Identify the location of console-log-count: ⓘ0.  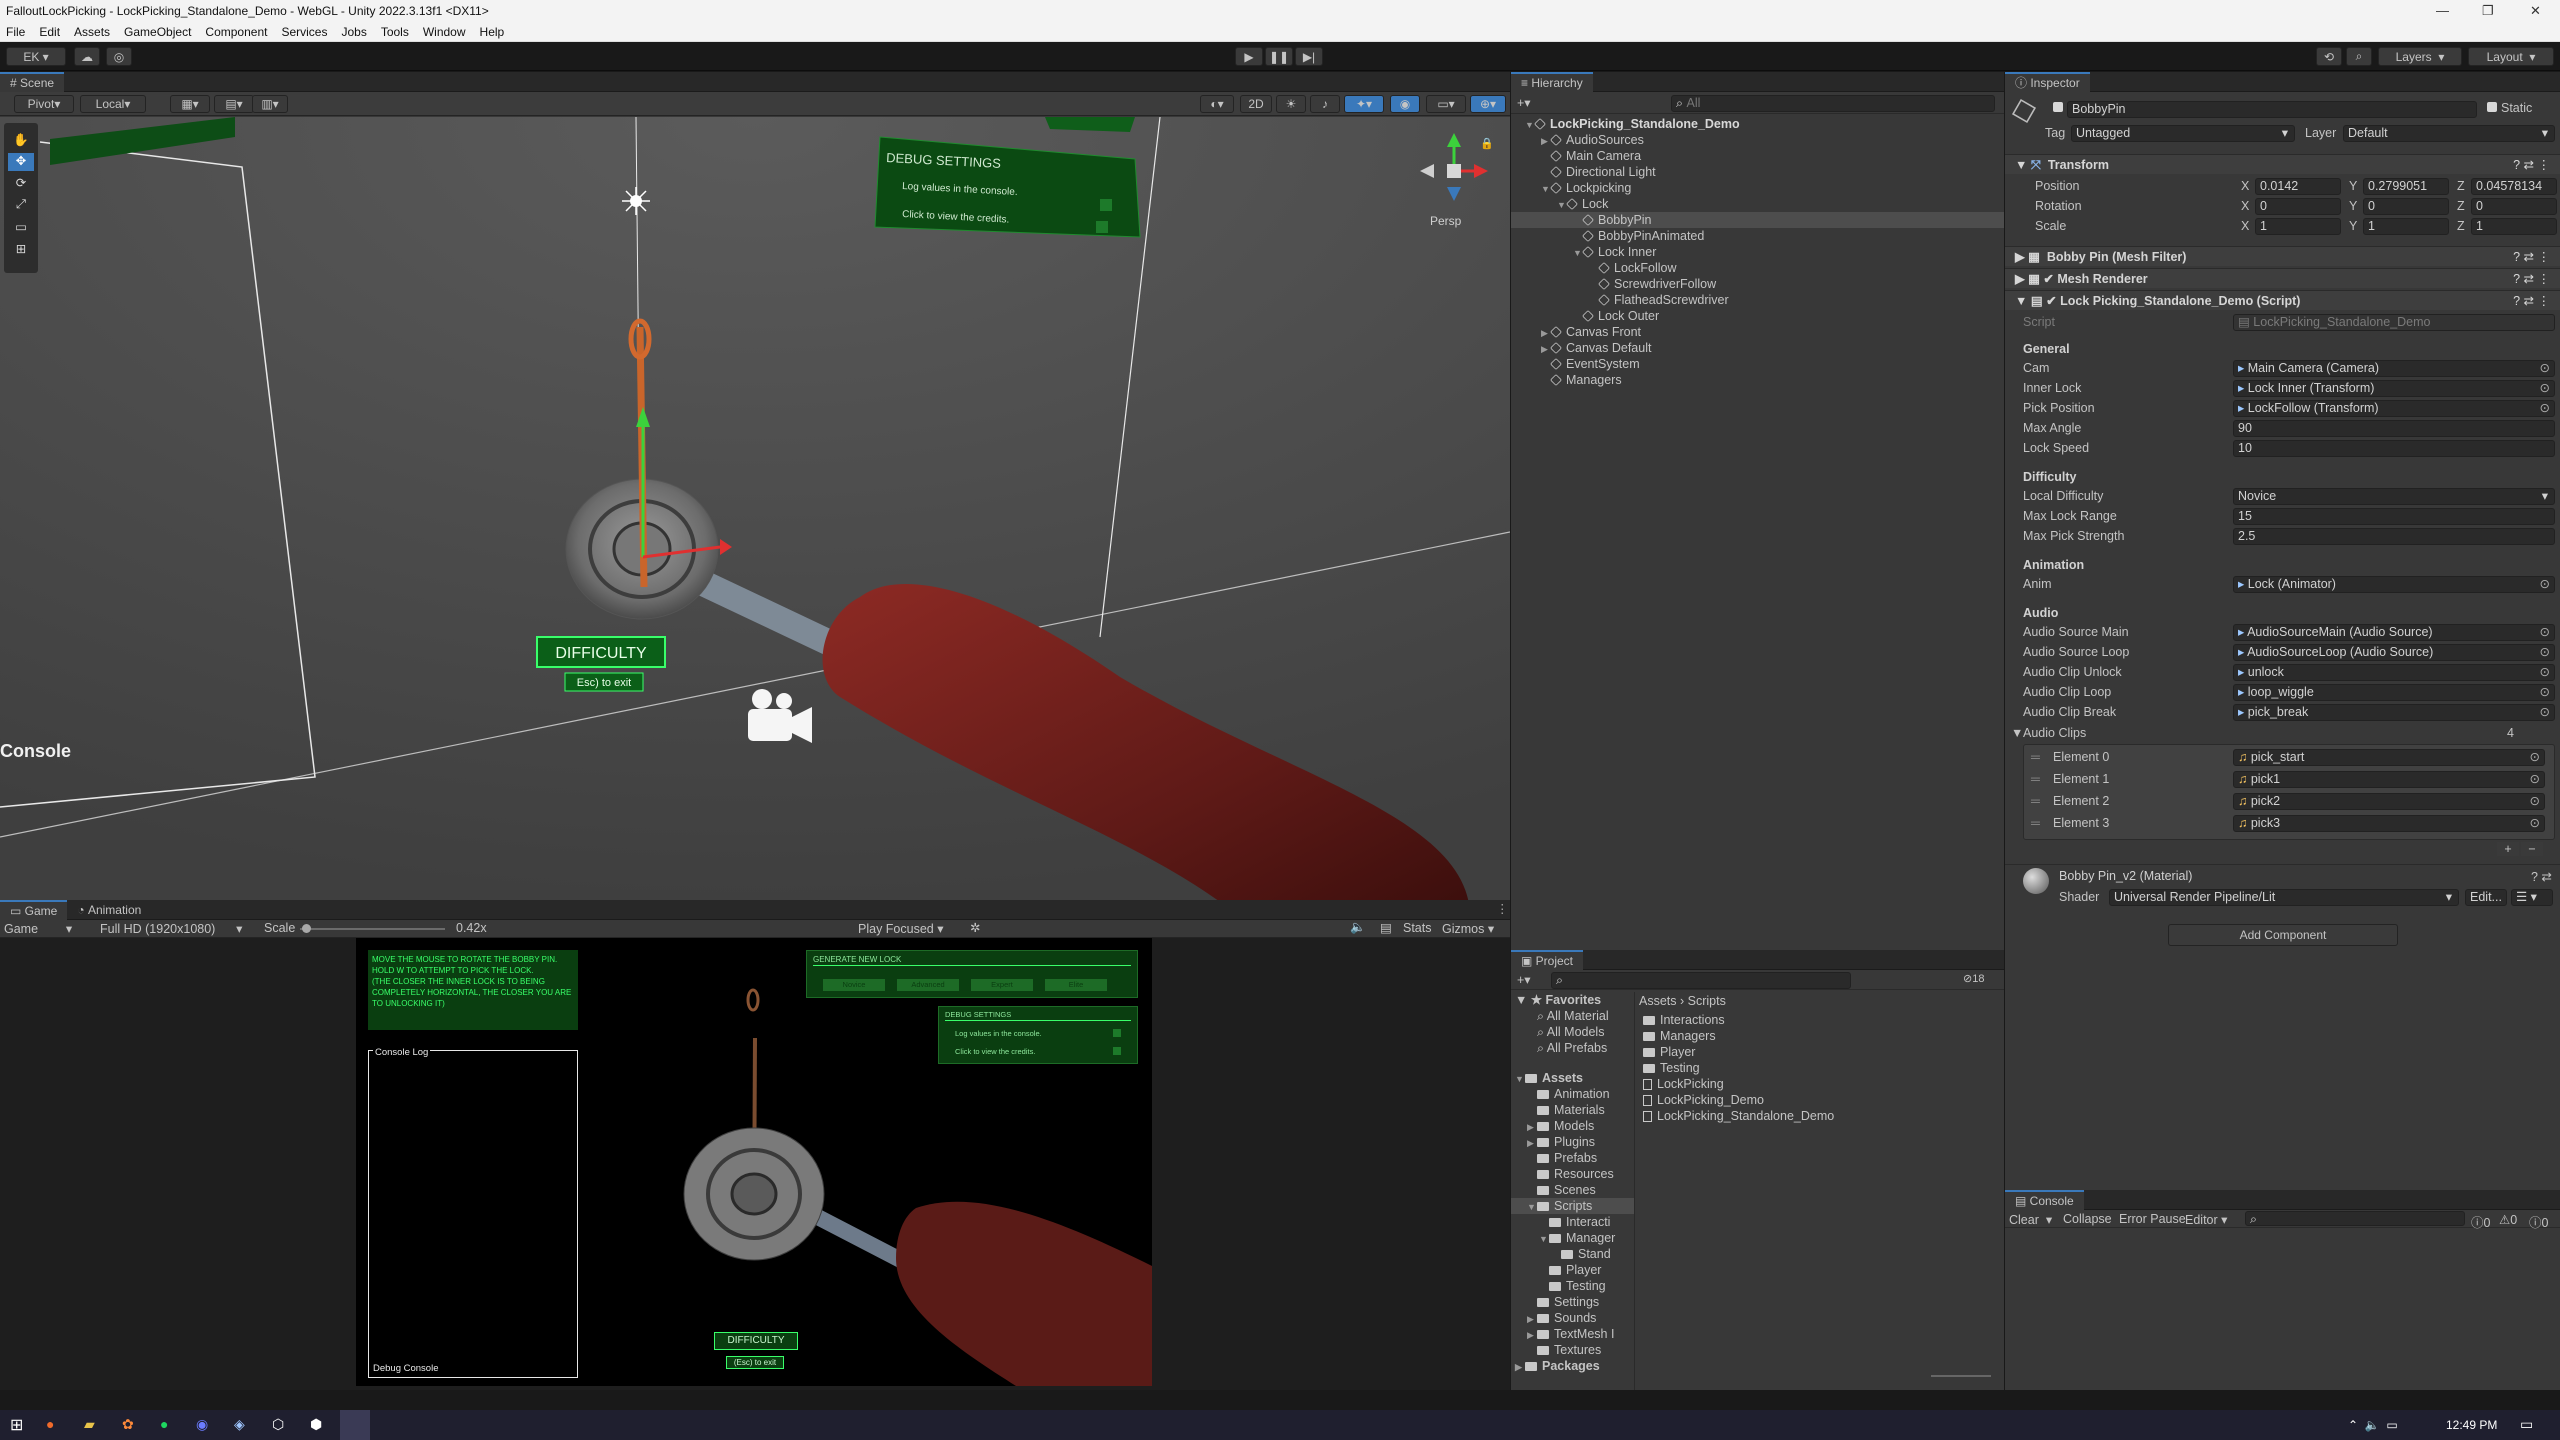
(2480, 1221).